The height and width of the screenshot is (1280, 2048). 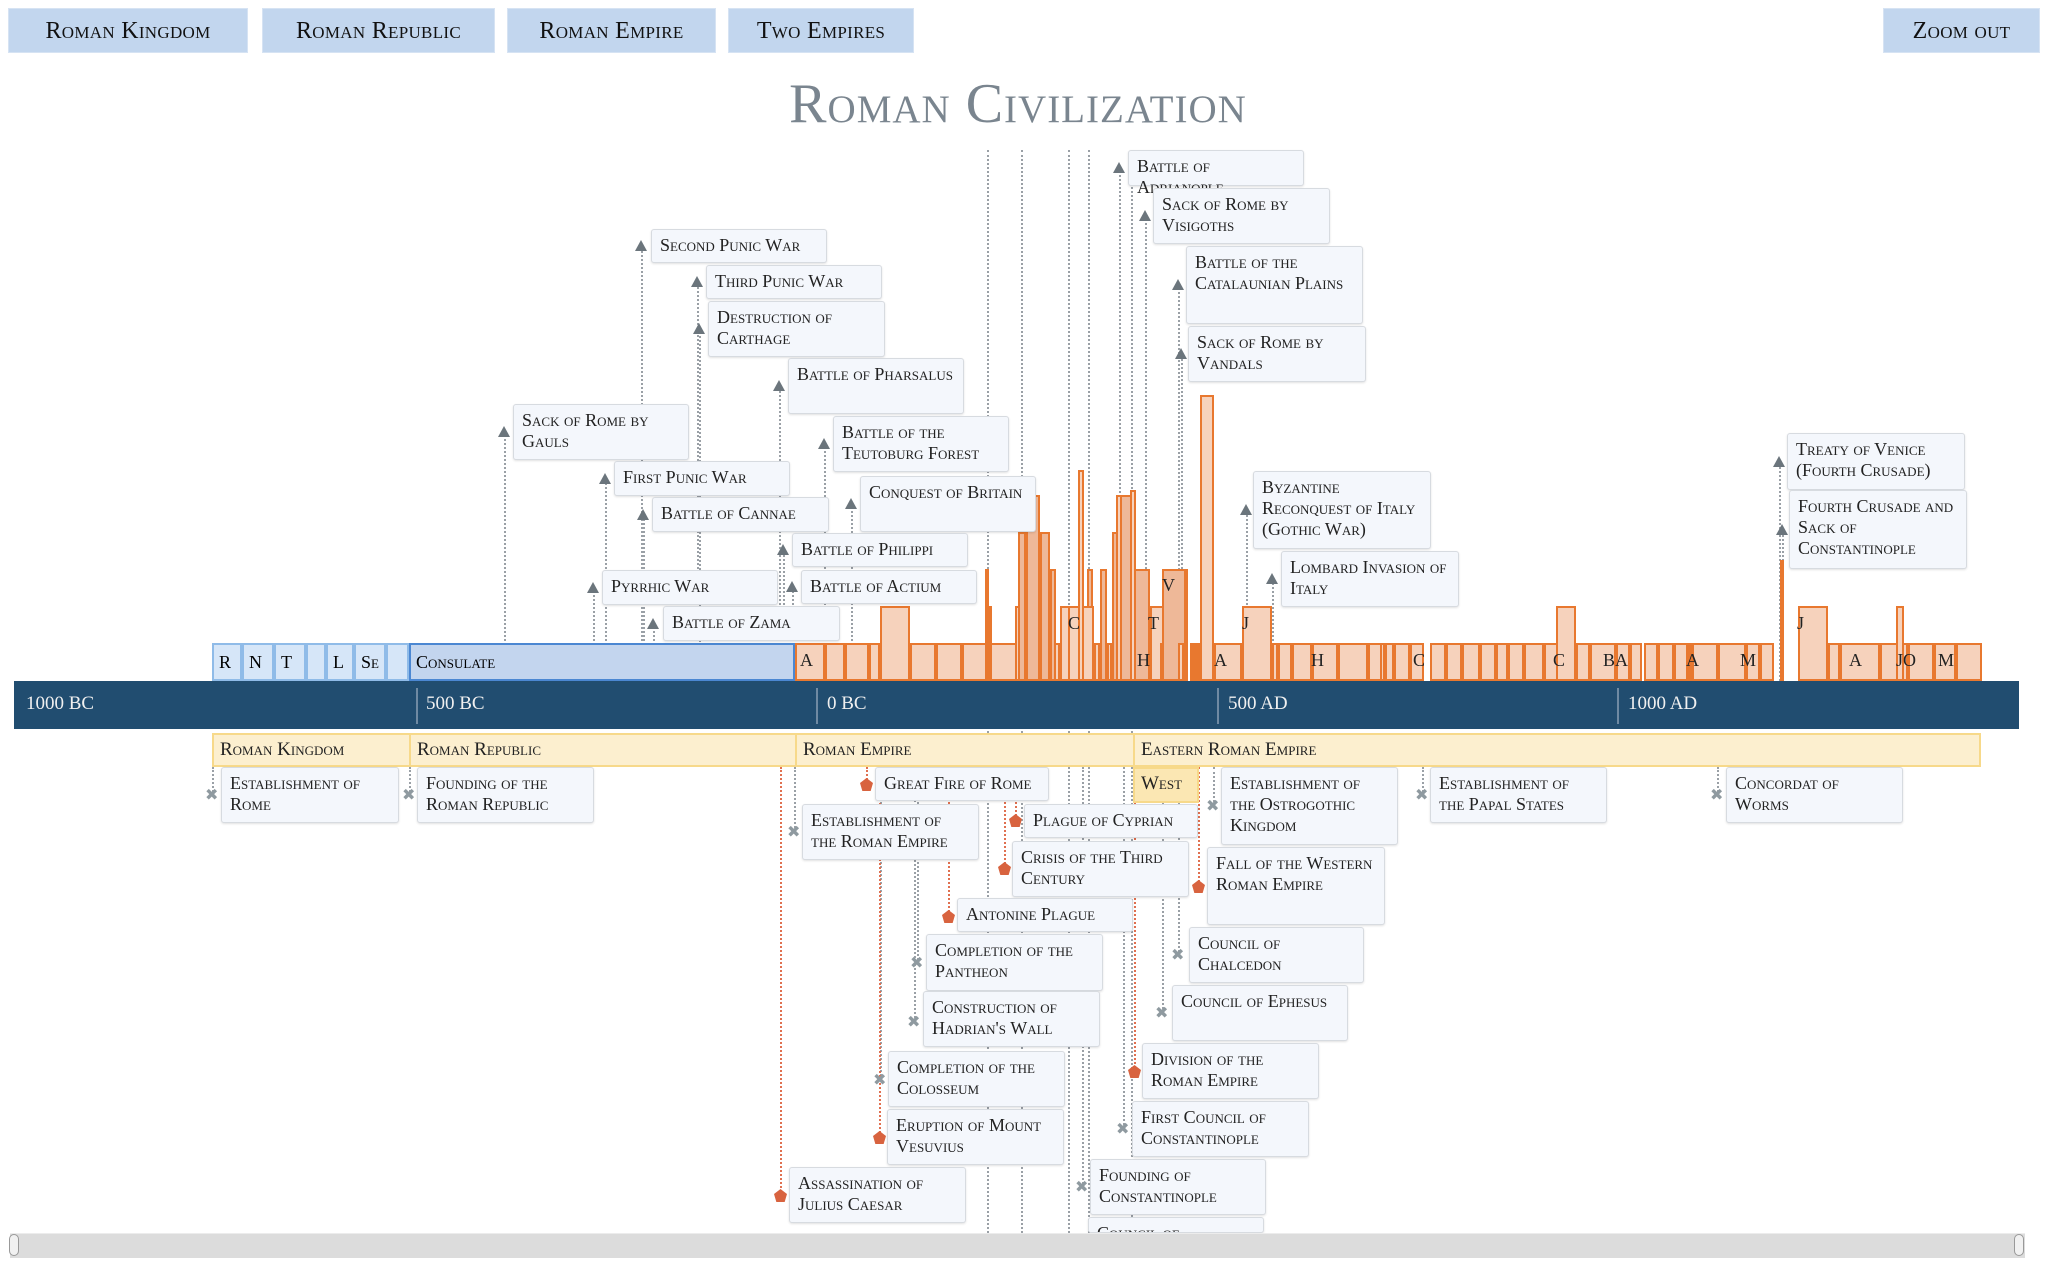 What do you see at coordinates (1274, 285) in the screenshot?
I see `event-label: Battle of the Catalaunian Plains` at bounding box center [1274, 285].